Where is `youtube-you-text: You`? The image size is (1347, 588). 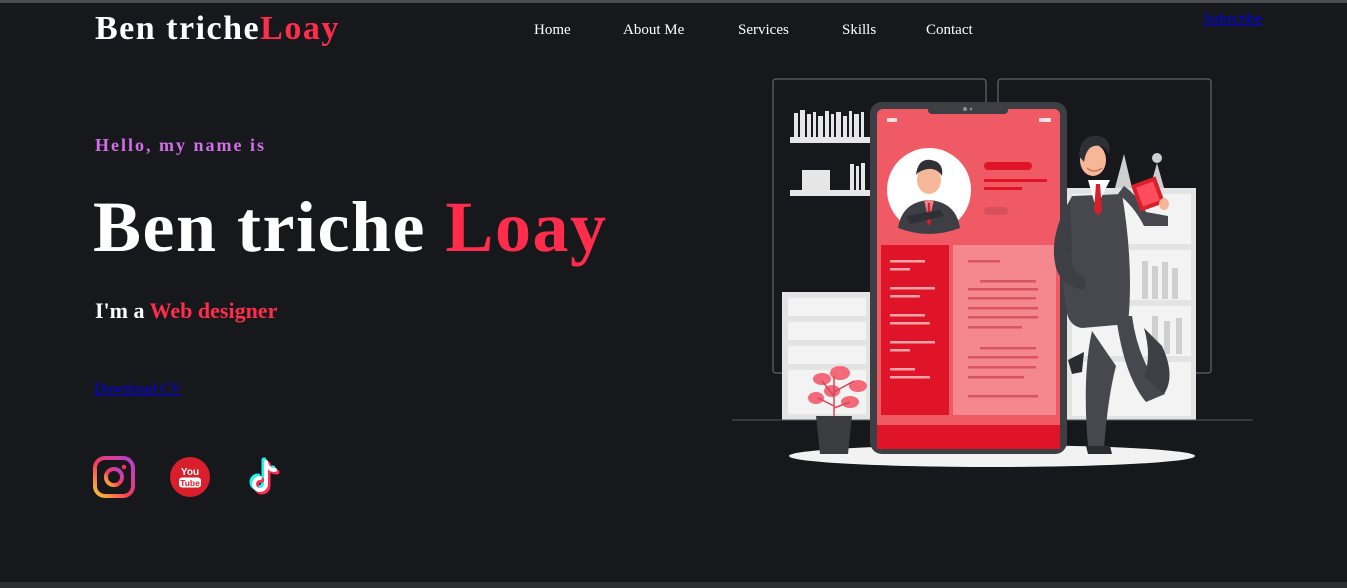 youtube-you-text: You is located at coordinates (190, 472).